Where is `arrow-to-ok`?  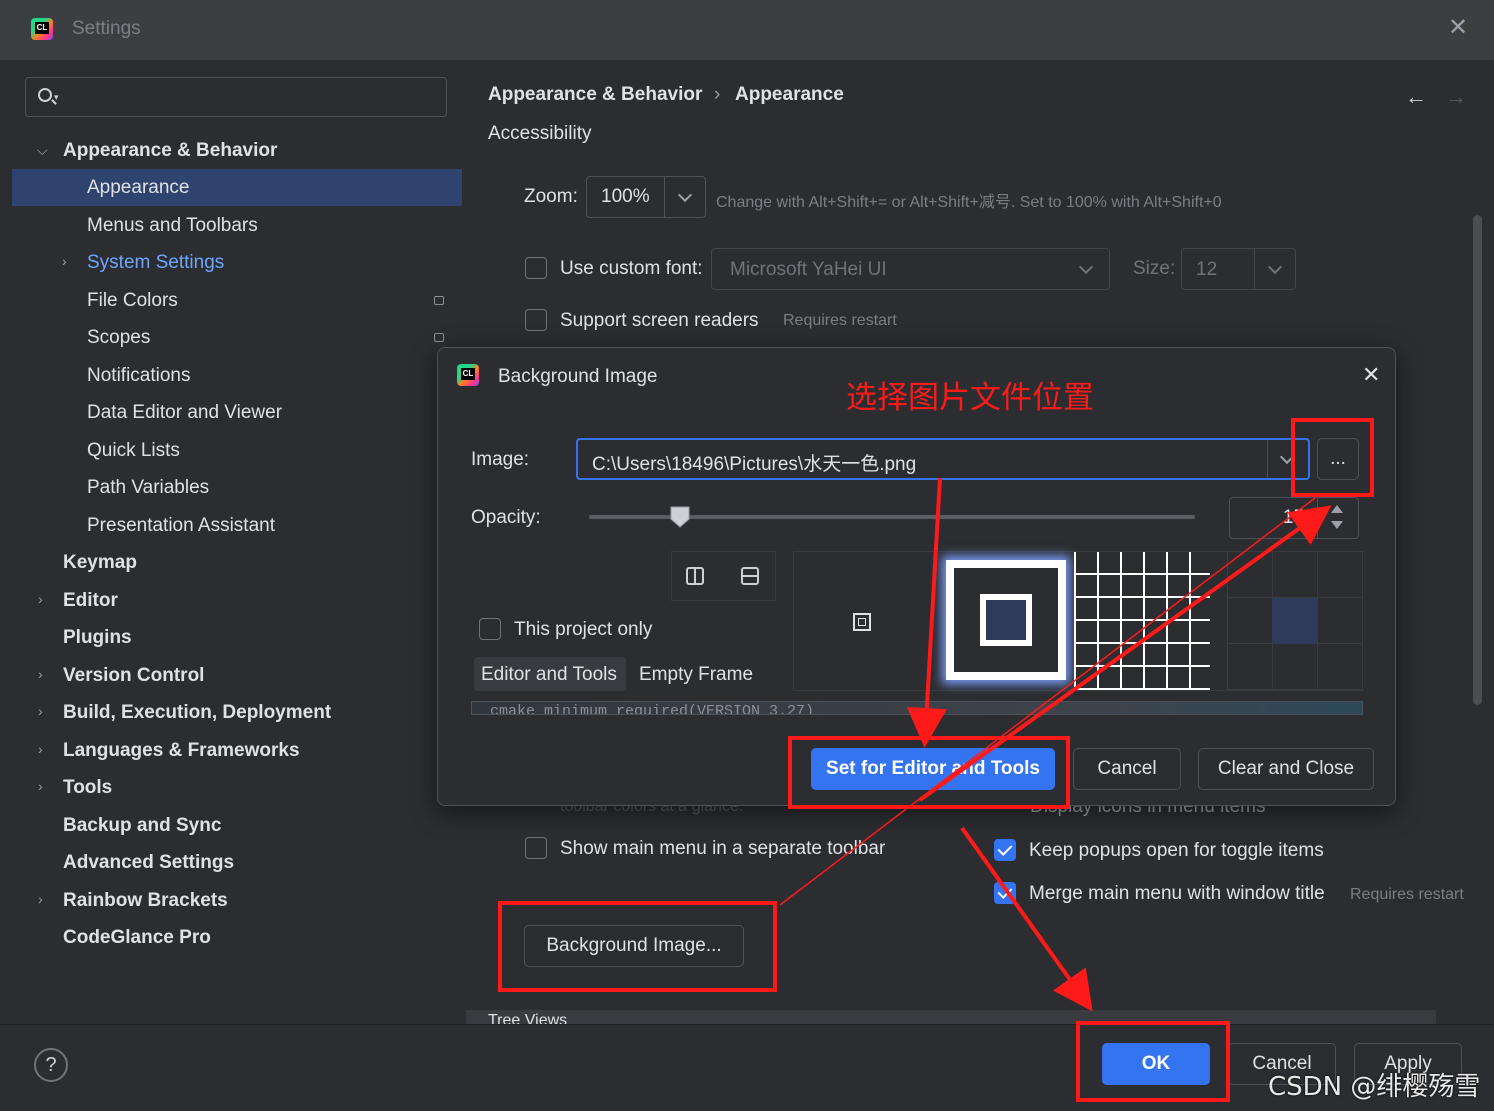
arrow-to-ok is located at coordinates (1026, 919).